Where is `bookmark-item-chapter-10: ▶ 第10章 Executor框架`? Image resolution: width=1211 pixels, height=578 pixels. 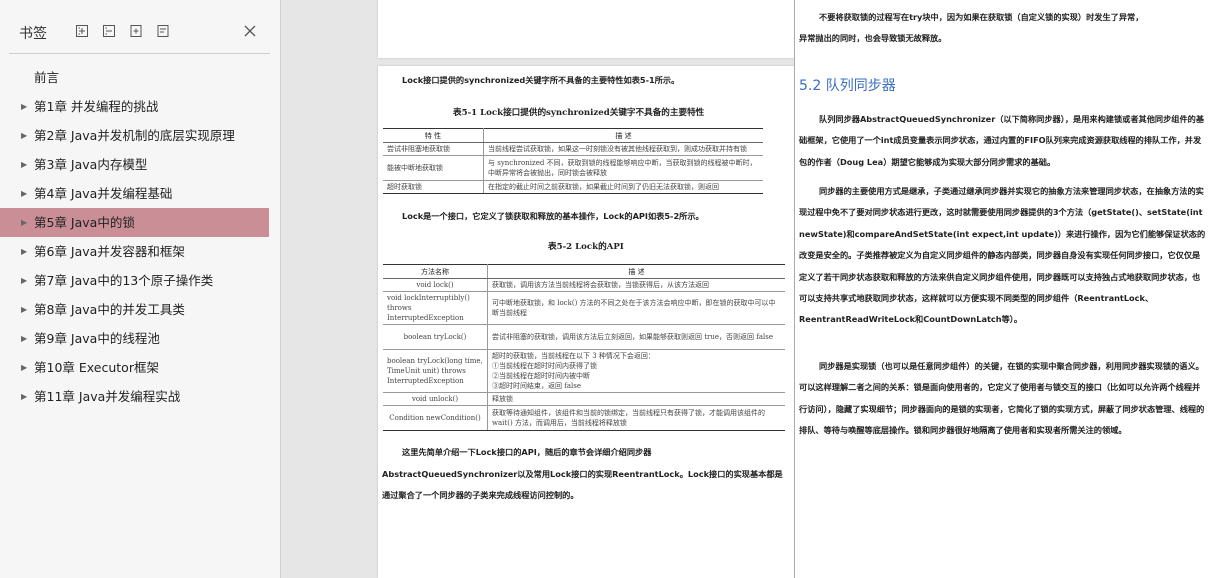 bookmark-item-chapter-10: ▶ 第10章 Executor框架 is located at coordinates (134, 367).